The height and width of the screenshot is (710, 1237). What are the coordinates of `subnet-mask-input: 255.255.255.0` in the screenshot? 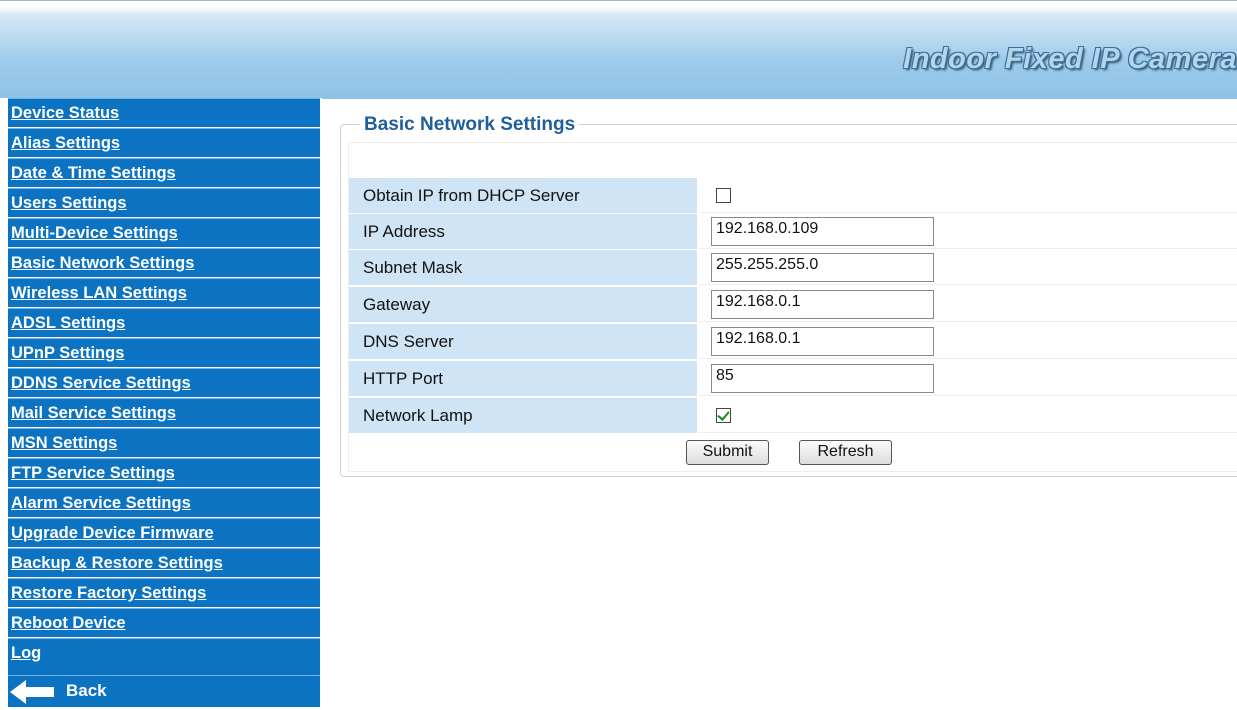 It's located at (822, 267).